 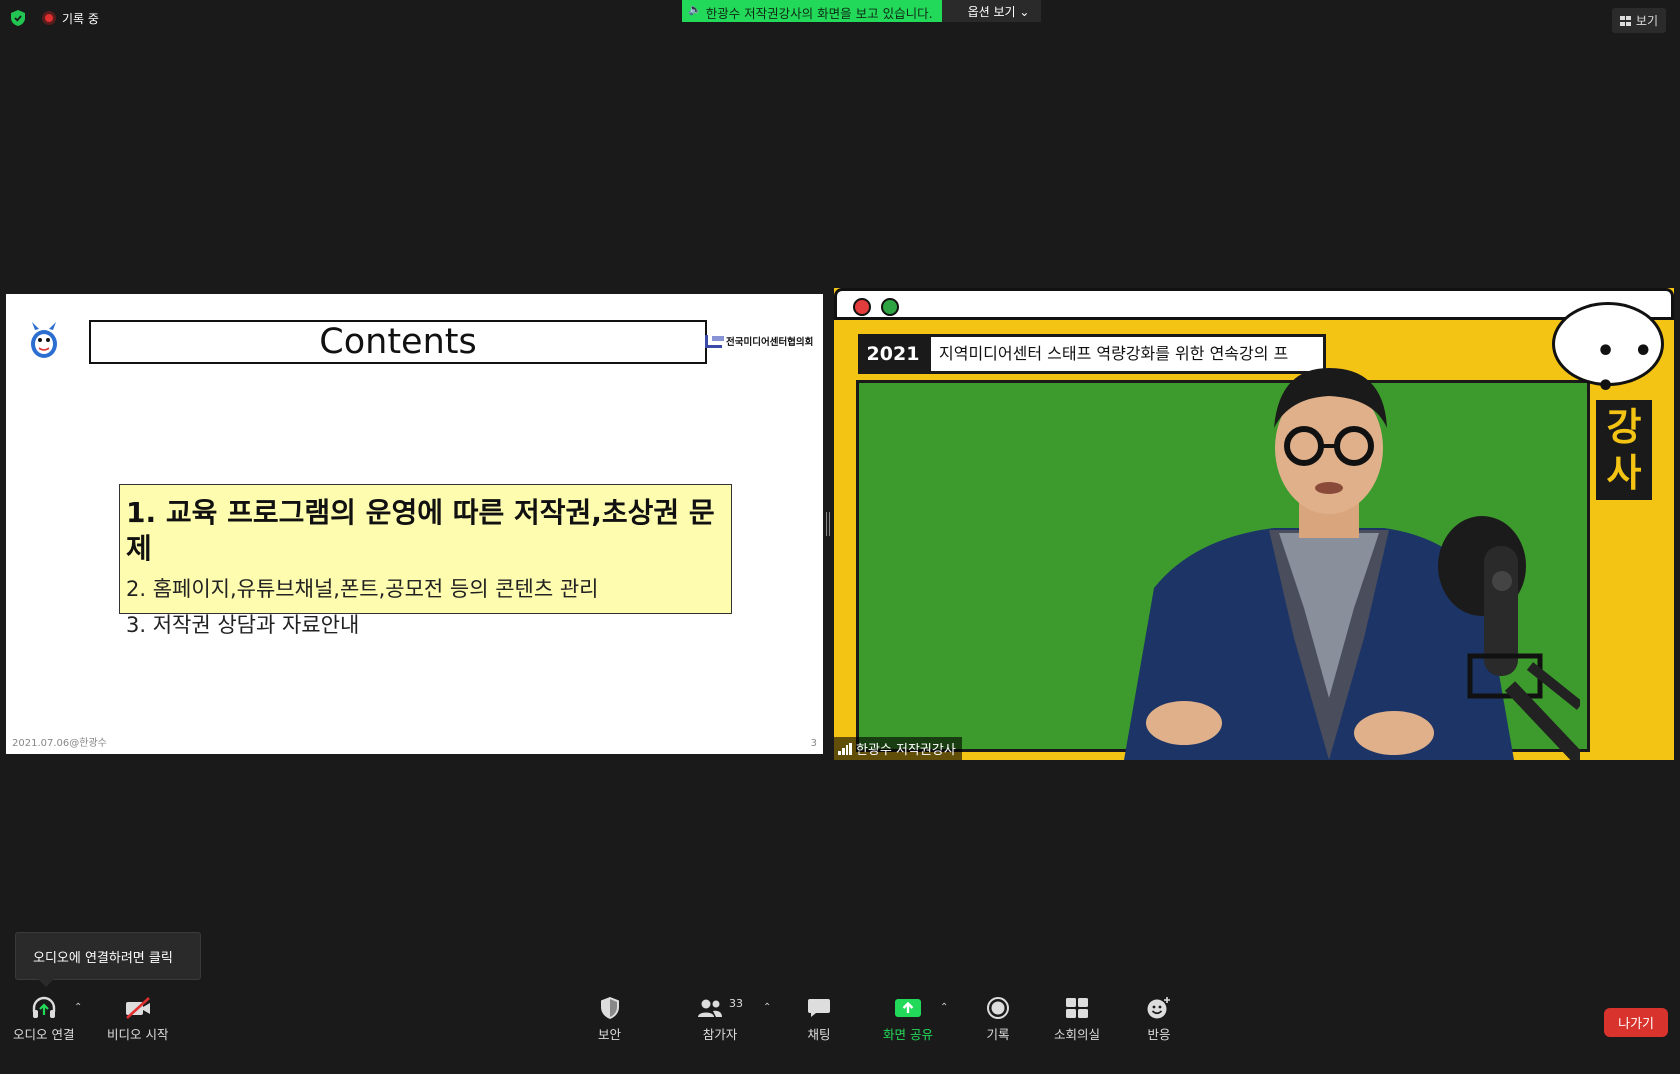 I want to click on gallery-grid-icon, so click(x=1625, y=20).